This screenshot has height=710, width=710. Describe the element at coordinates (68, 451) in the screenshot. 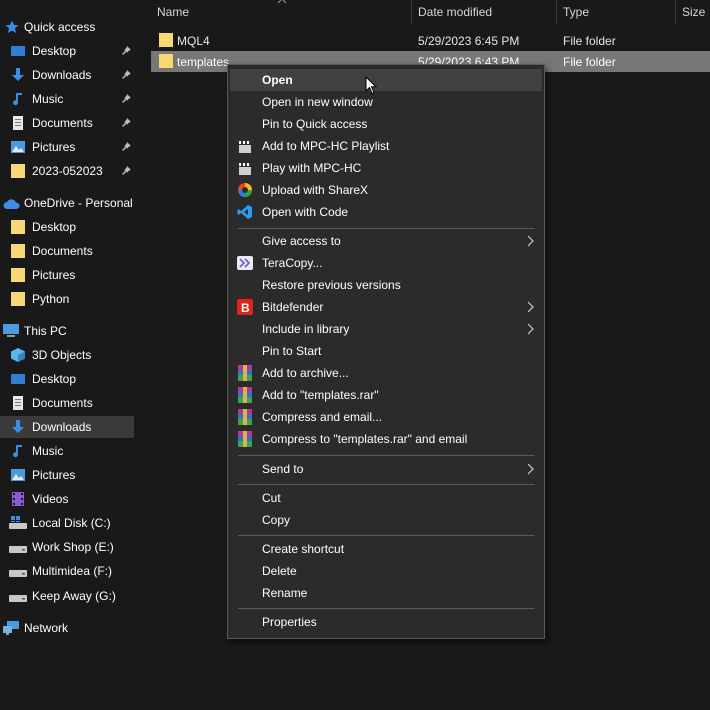

I see `nav-pc-music: Music` at that location.